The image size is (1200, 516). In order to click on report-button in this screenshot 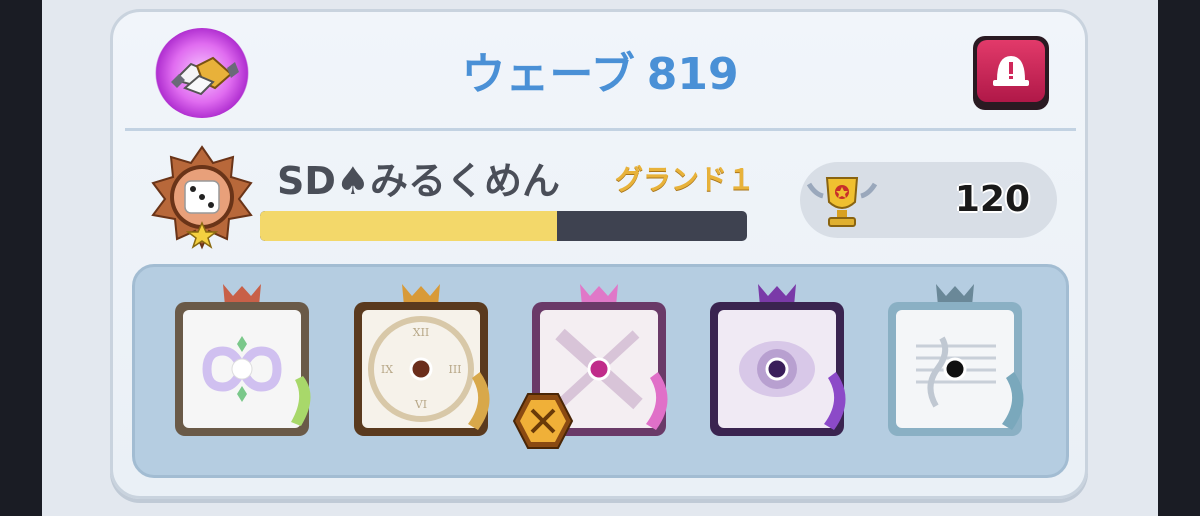, I will do `click(1011, 73)`.